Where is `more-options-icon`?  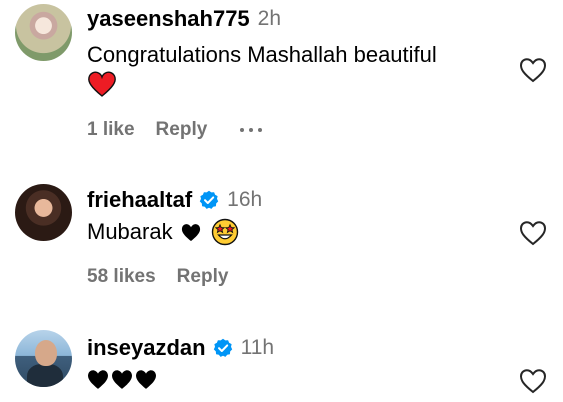
more-options-icon is located at coordinates (251, 130).